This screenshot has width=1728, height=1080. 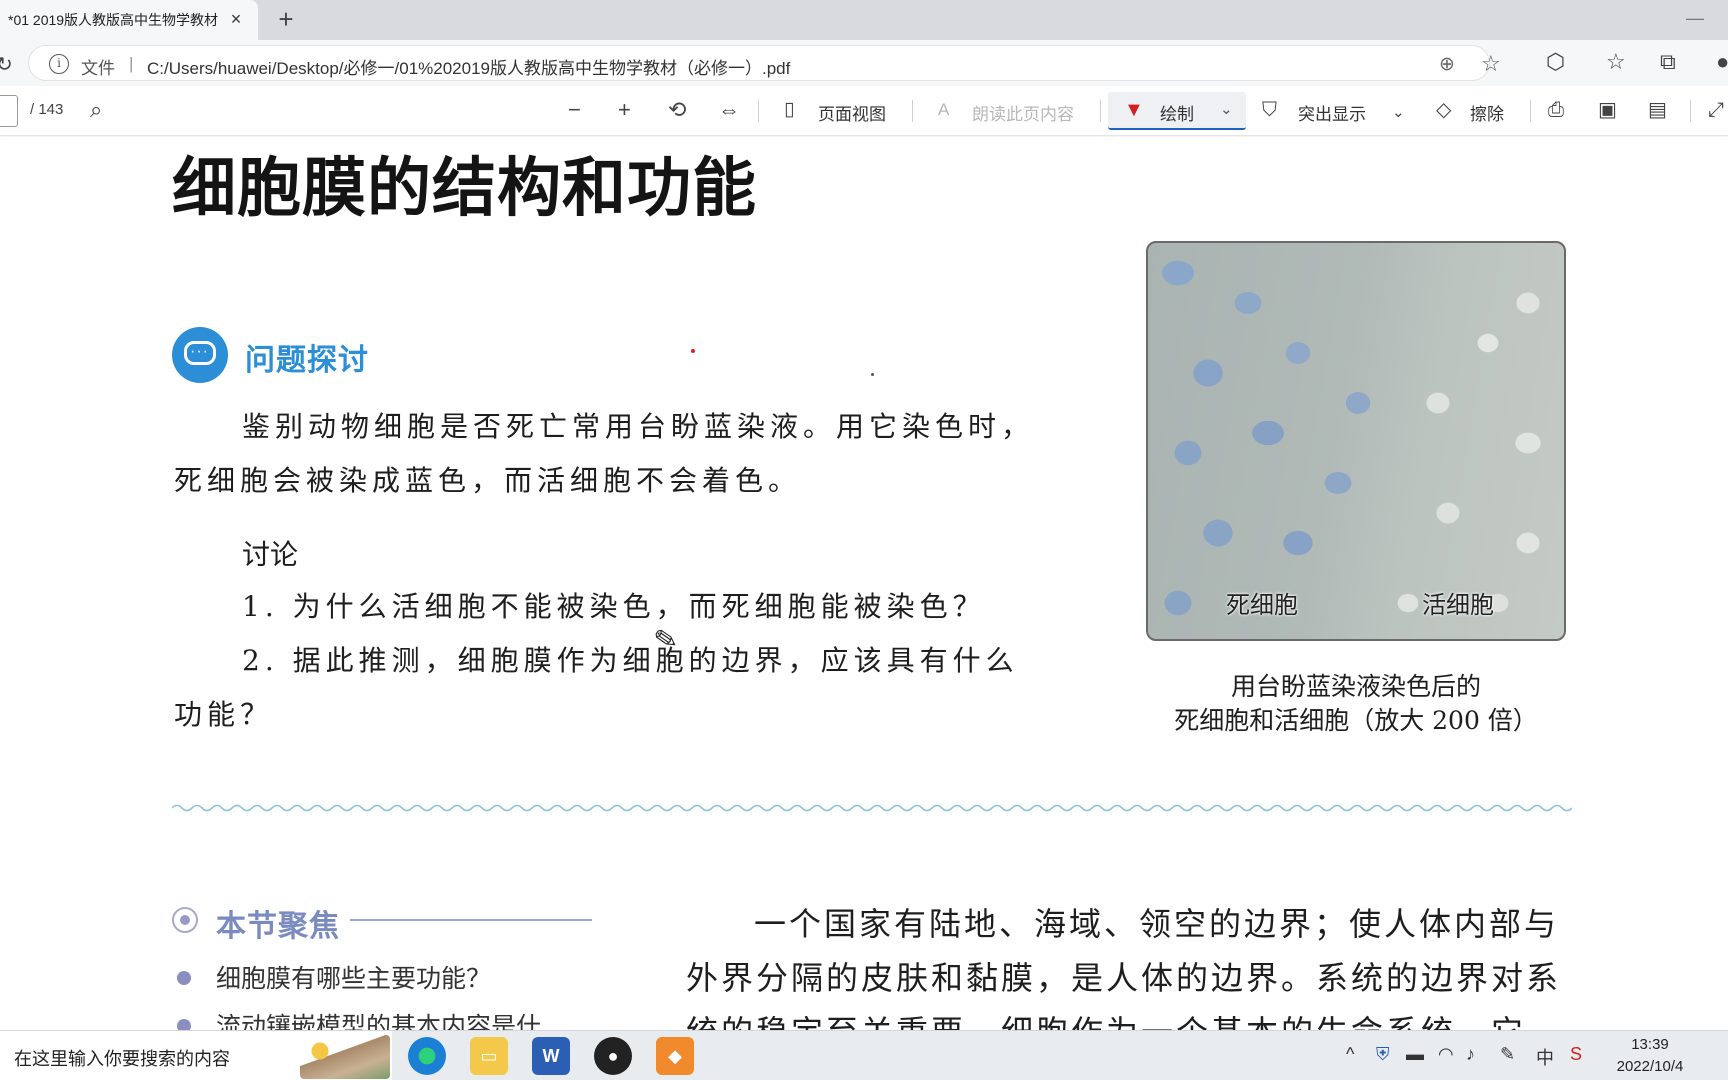 What do you see at coordinates (1487, 112) in the screenshot?
I see `erase-button: 擦除` at bounding box center [1487, 112].